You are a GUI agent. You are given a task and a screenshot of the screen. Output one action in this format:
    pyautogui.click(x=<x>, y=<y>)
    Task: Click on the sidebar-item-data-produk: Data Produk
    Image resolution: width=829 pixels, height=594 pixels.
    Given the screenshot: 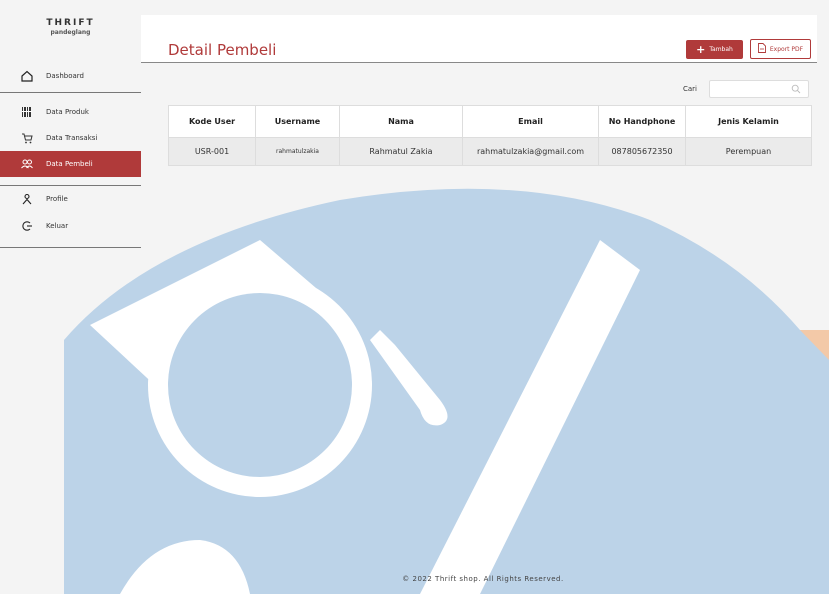 What is the action you would take?
    pyautogui.click(x=70, y=112)
    